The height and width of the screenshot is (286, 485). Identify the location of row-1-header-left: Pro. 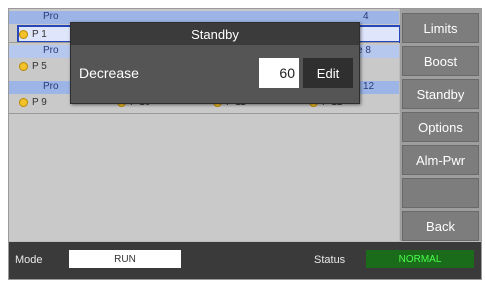
(51, 16).